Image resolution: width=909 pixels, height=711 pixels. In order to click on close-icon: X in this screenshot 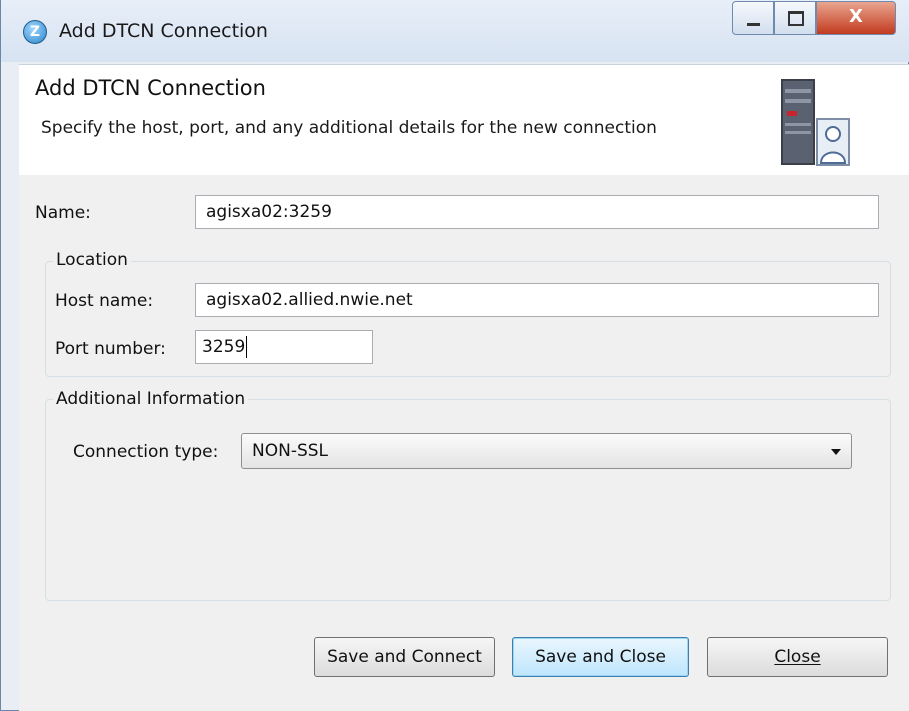, I will do `click(856, 16)`.